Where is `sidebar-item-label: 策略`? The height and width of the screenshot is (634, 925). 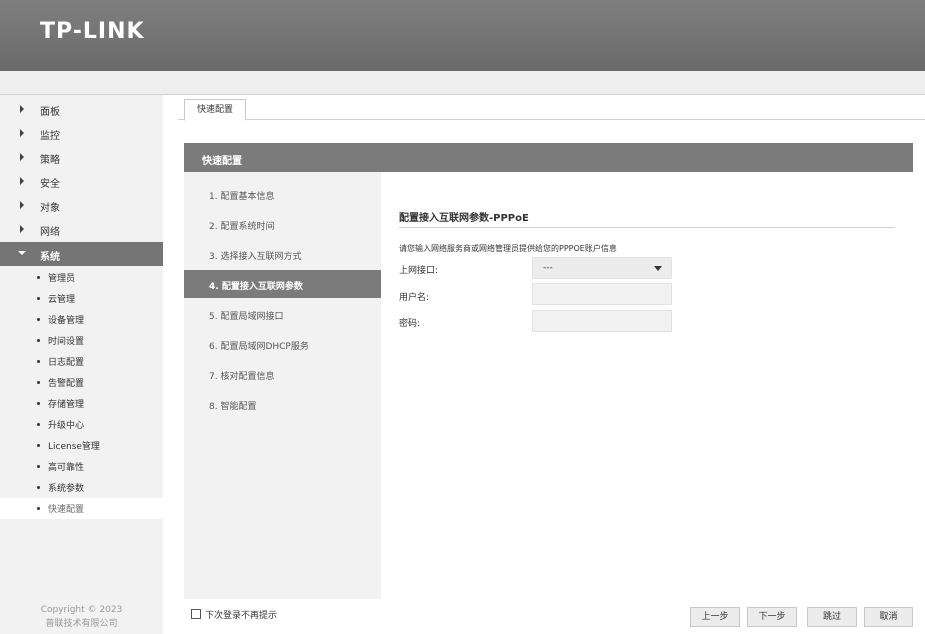
sidebar-item-label: 策略 is located at coordinates (50, 160).